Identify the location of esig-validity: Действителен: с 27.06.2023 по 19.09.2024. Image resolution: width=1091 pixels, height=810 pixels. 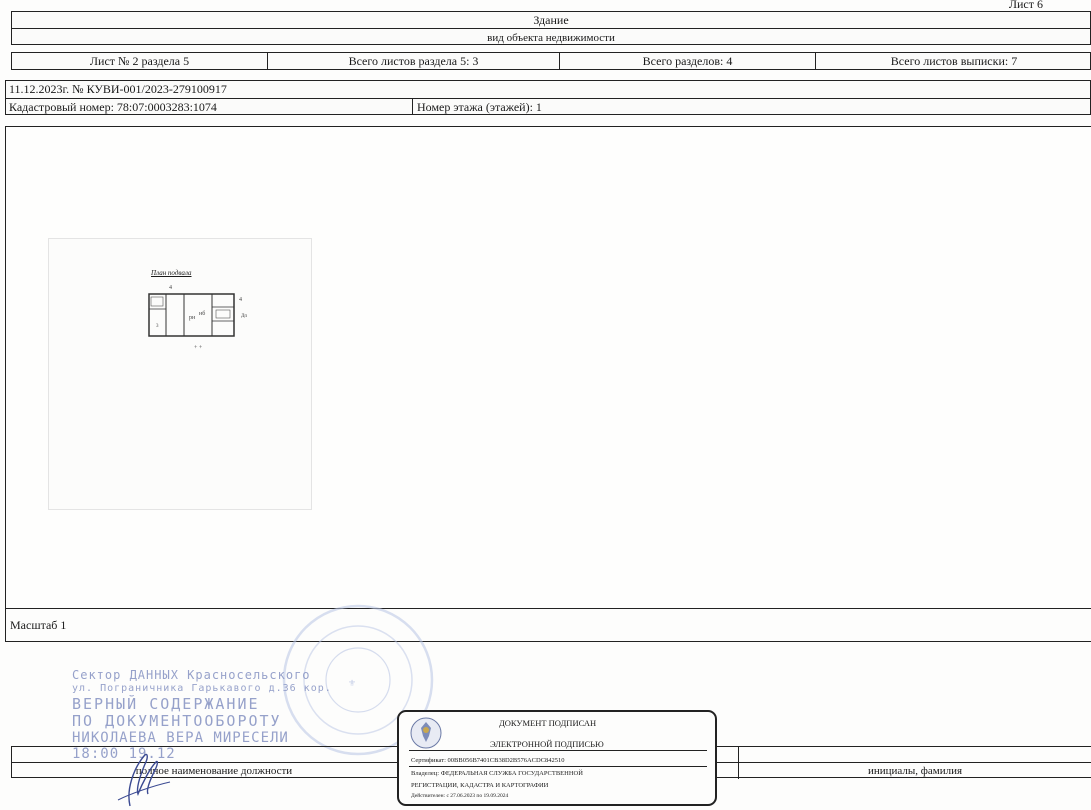
(460, 796).